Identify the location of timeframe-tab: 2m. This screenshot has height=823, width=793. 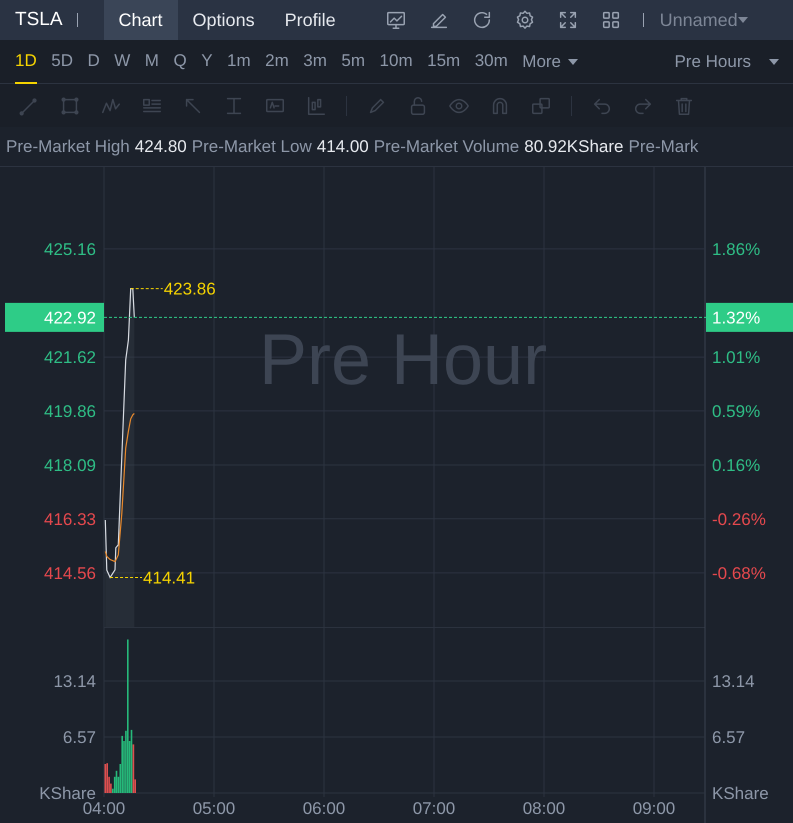
(277, 62).